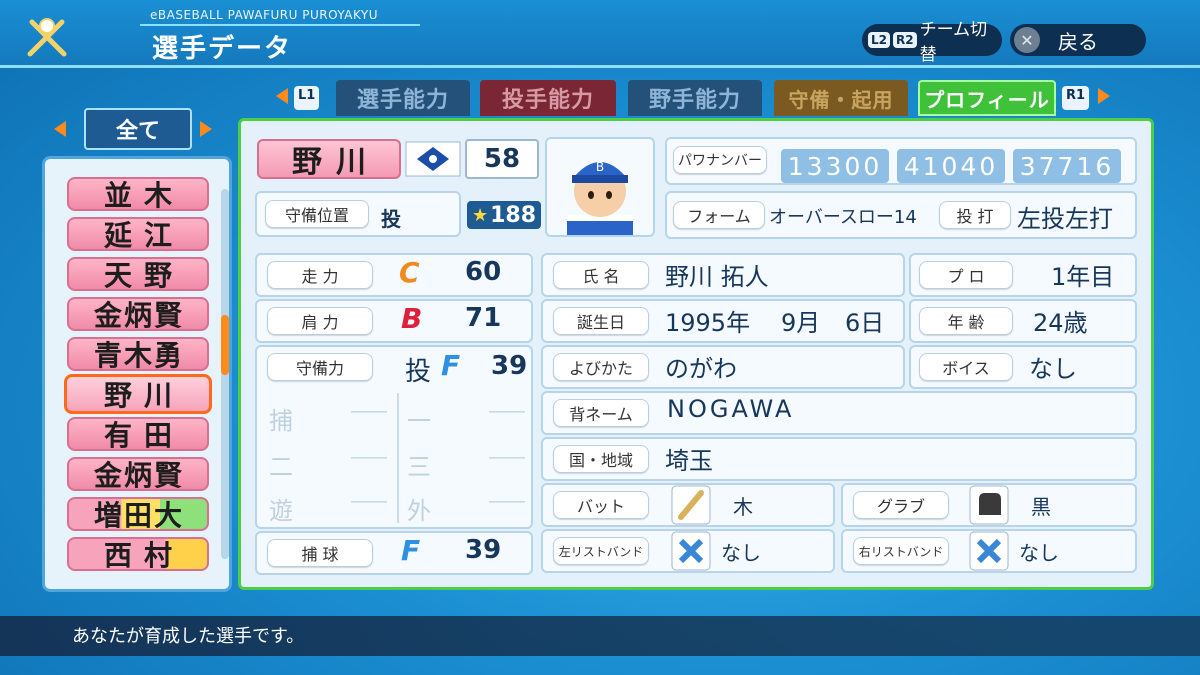 This screenshot has width=1200, height=675. I want to click on speed-value: 60, so click(483, 272).